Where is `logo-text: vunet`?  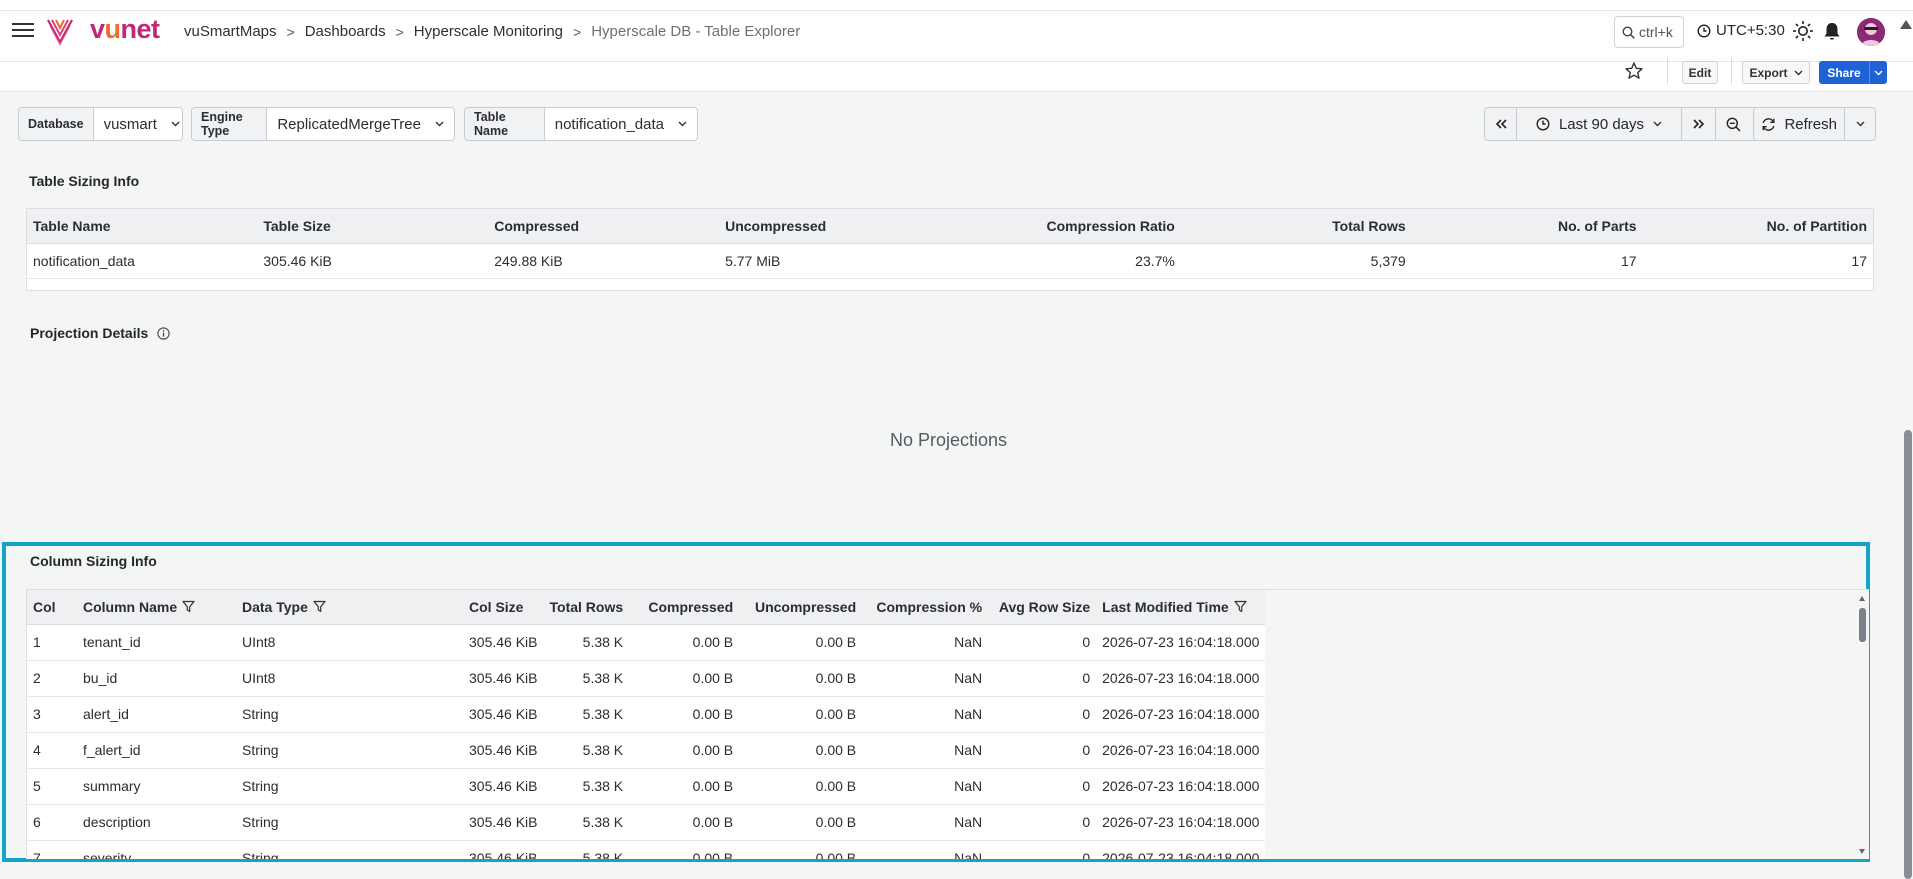
logo-text: vunet is located at coordinates (125, 29).